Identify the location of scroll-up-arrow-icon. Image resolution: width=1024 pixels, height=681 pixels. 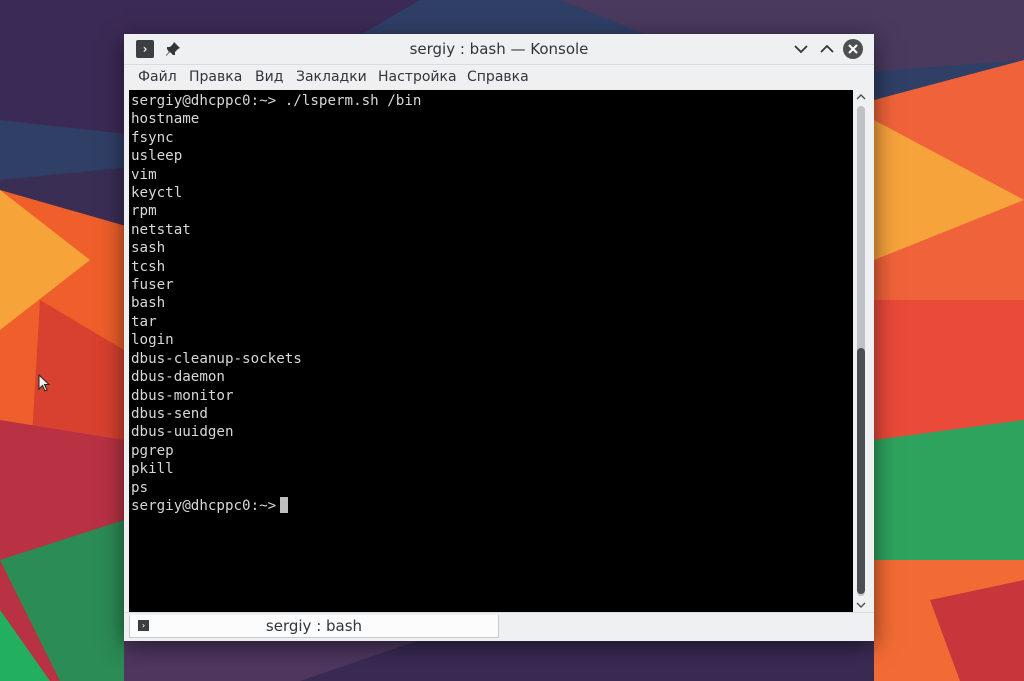
(861, 97).